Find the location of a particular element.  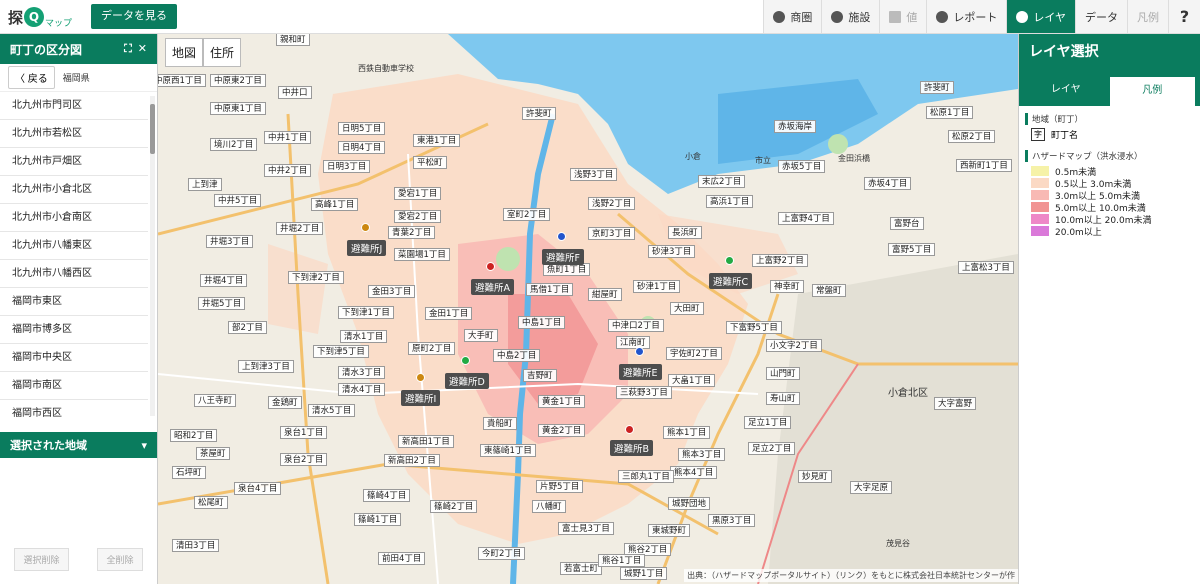

town-label: 下富野5丁目 is located at coordinates (754, 327).